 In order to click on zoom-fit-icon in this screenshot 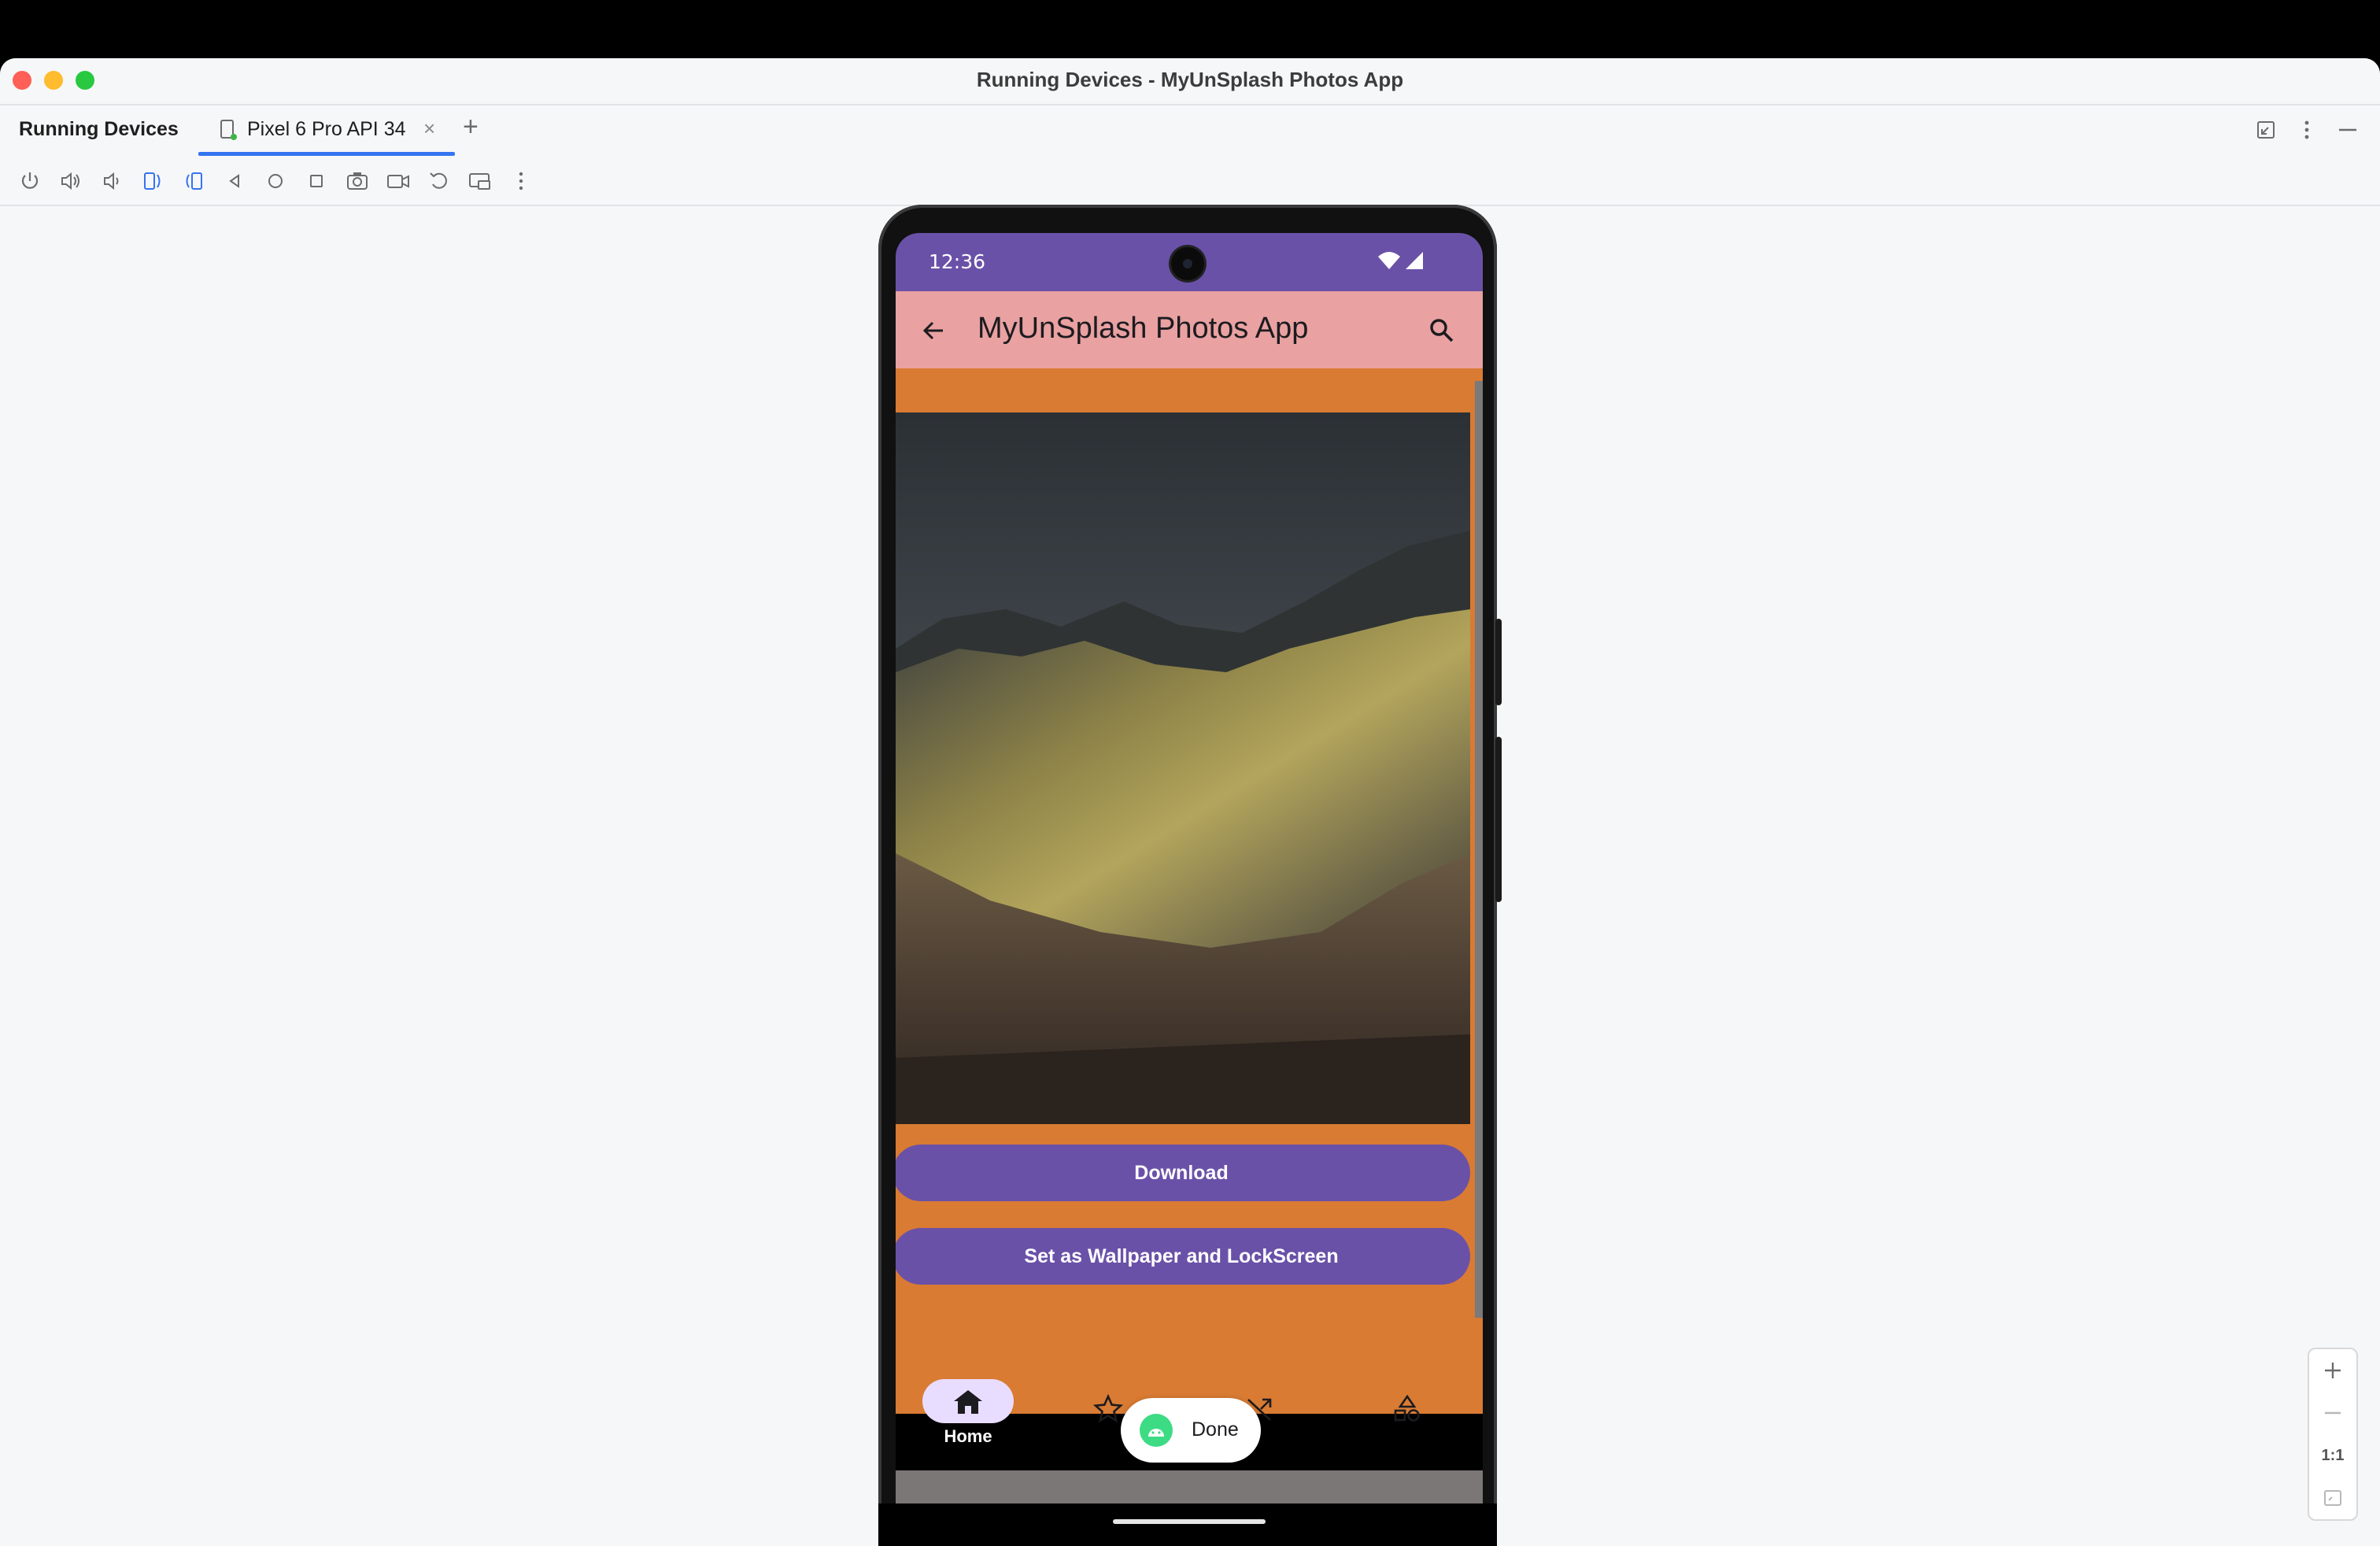, I will do `click(2332, 1498)`.